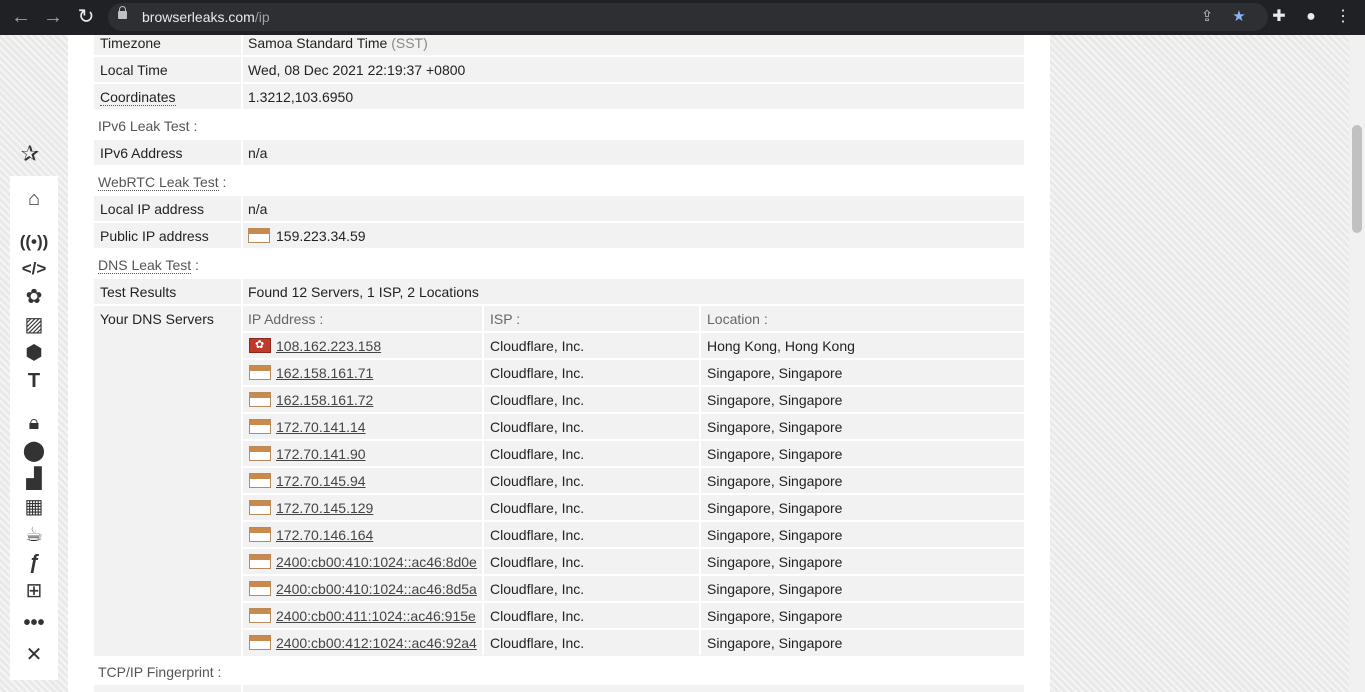  Describe the element at coordinates (559, 235) in the screenshot. I see `public-ip-row: Public IP address 159.223.34.59` at that location.